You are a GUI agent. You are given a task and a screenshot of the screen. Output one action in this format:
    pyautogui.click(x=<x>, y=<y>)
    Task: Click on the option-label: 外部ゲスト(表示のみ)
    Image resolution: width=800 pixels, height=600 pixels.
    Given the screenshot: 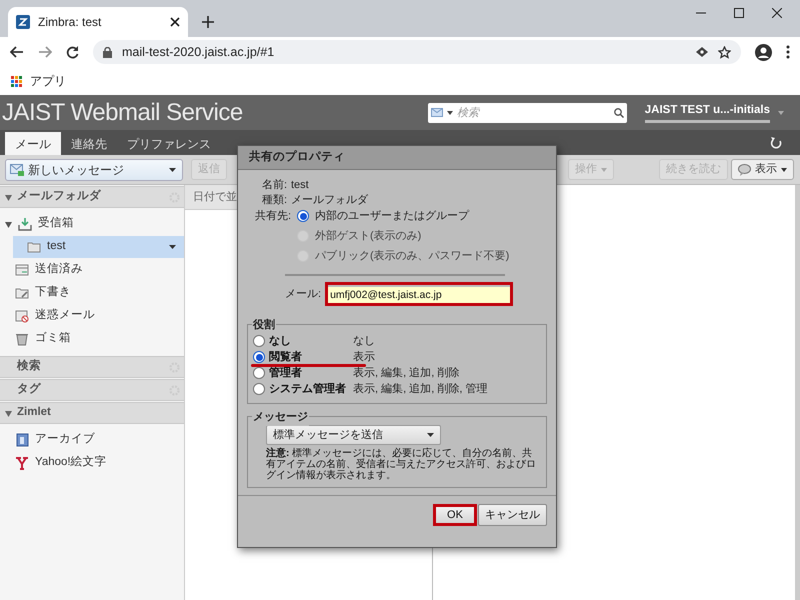 What is the action you would take?
    pyautogui.click(x=368, y=236)
    